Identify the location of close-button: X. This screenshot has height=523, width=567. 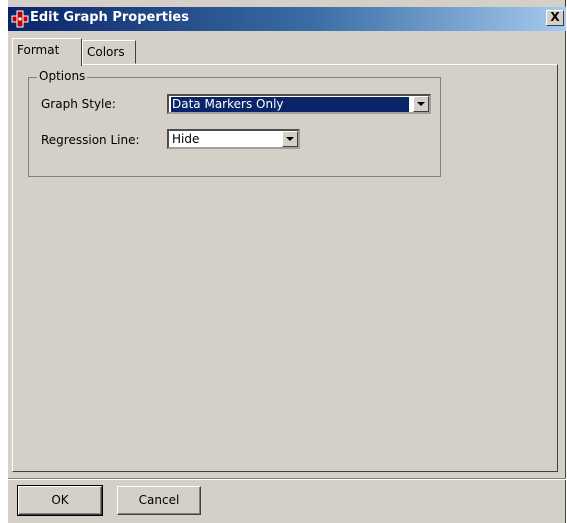
(555, 18).